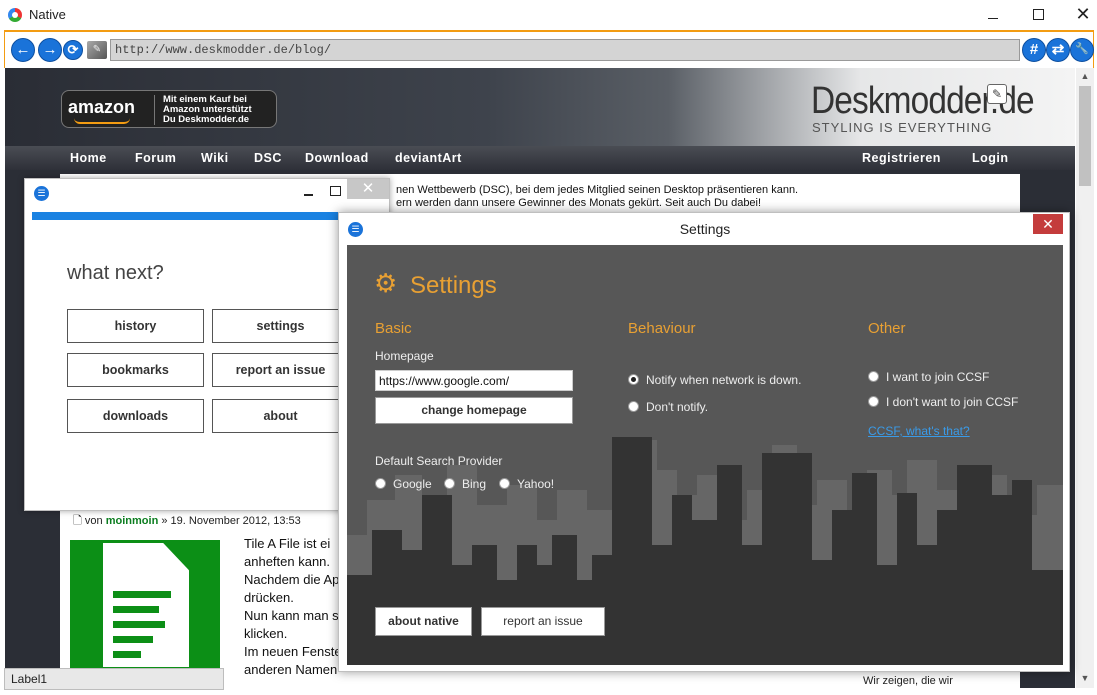 The height and width of the screenshot is (695, 1097). What do you see at coordinates (77, 521) in the screenshot?
I see `document-icon: 🗋` at bounding box center [77, 521].